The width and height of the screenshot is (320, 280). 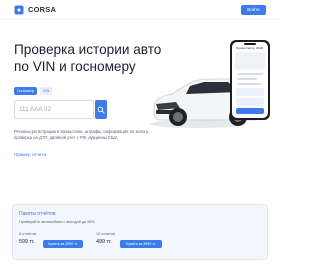 What do you see at coordinates (30, 154) in the screenshot?
I see `sample-report-link: Пример отчета` at bounding box center [30, 154].